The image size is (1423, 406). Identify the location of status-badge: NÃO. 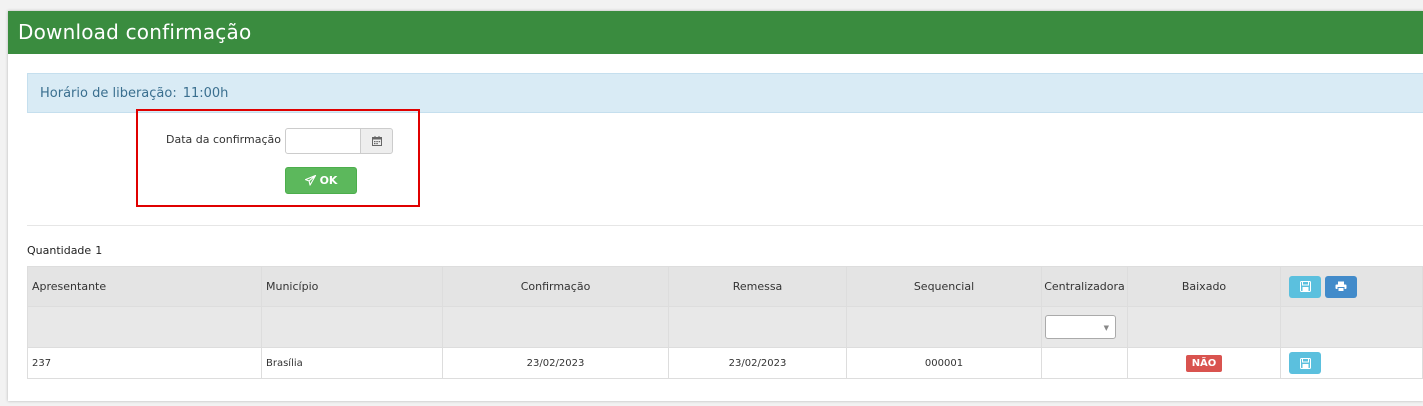
(1204, 363).